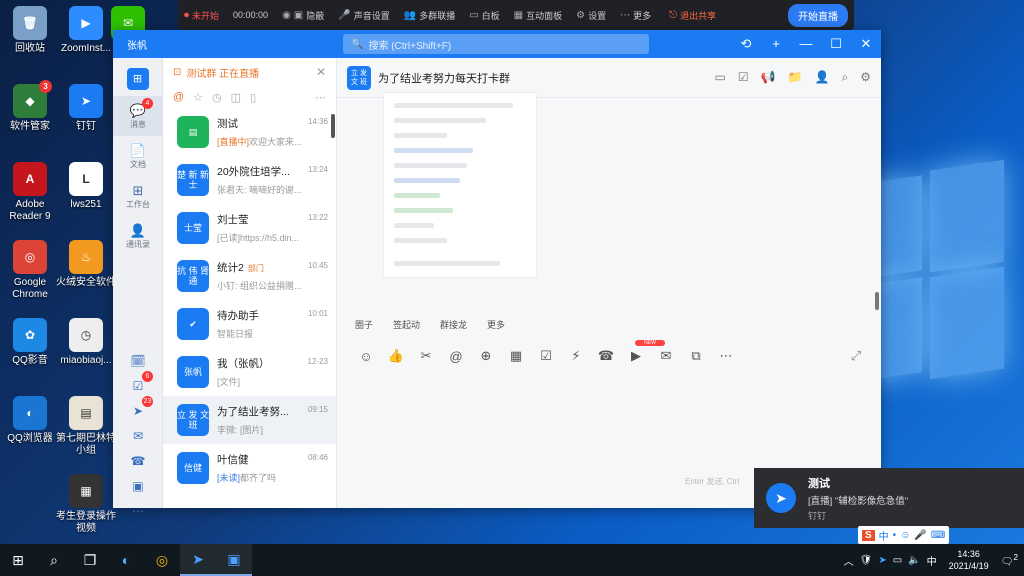 Image resolution: width=1024 pixels, height=576 pixels. Describe the element at coordinates (249, 72) in the screenshot. I see `live-banner: ⊡ 测试群 正在直播 ✕` at that location.